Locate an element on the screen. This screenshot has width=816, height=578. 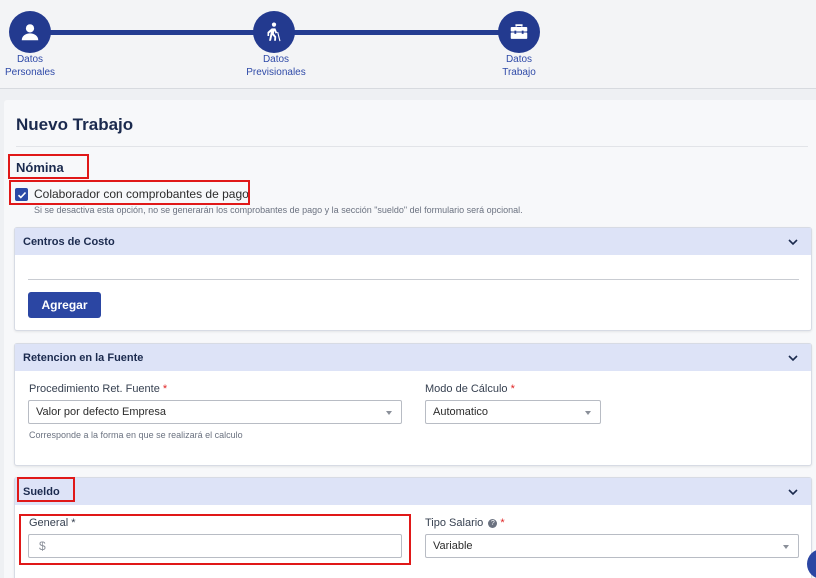
help-icon: ? is located at coordinates (493, 523).